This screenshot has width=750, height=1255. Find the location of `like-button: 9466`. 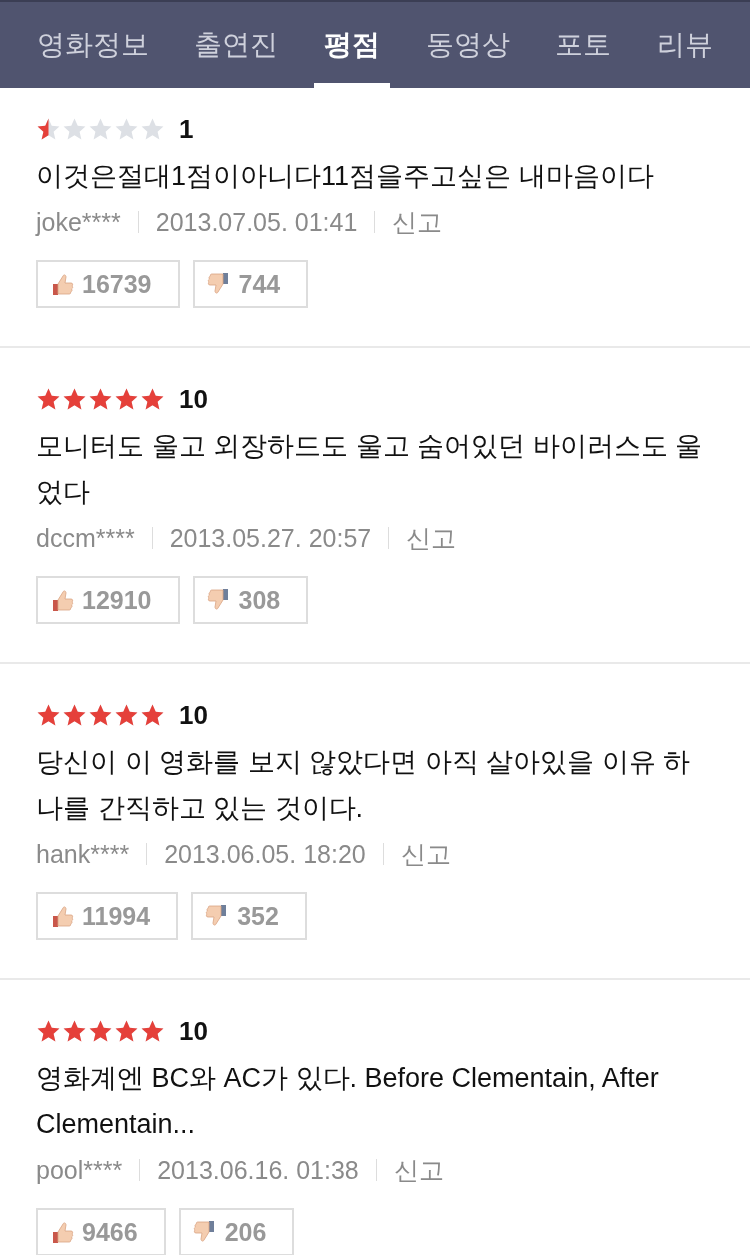

like-button: 9466 is located at coordinates (101, 1231).